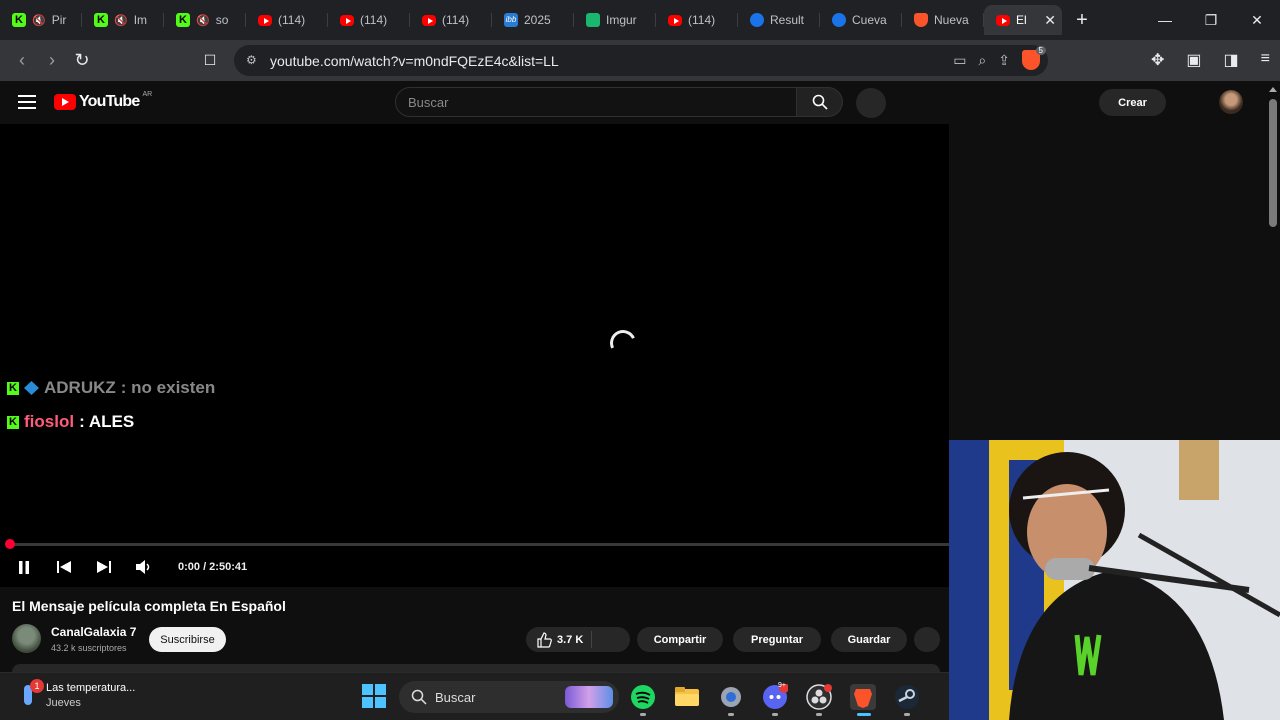 Image resolution: width=1280 pixels, height=720 pixels. What do you see at coordinates (213, 567) in the screenshot?
I see `time-display: 0:00 / 2:50:41` at bounding box center [213, 567].